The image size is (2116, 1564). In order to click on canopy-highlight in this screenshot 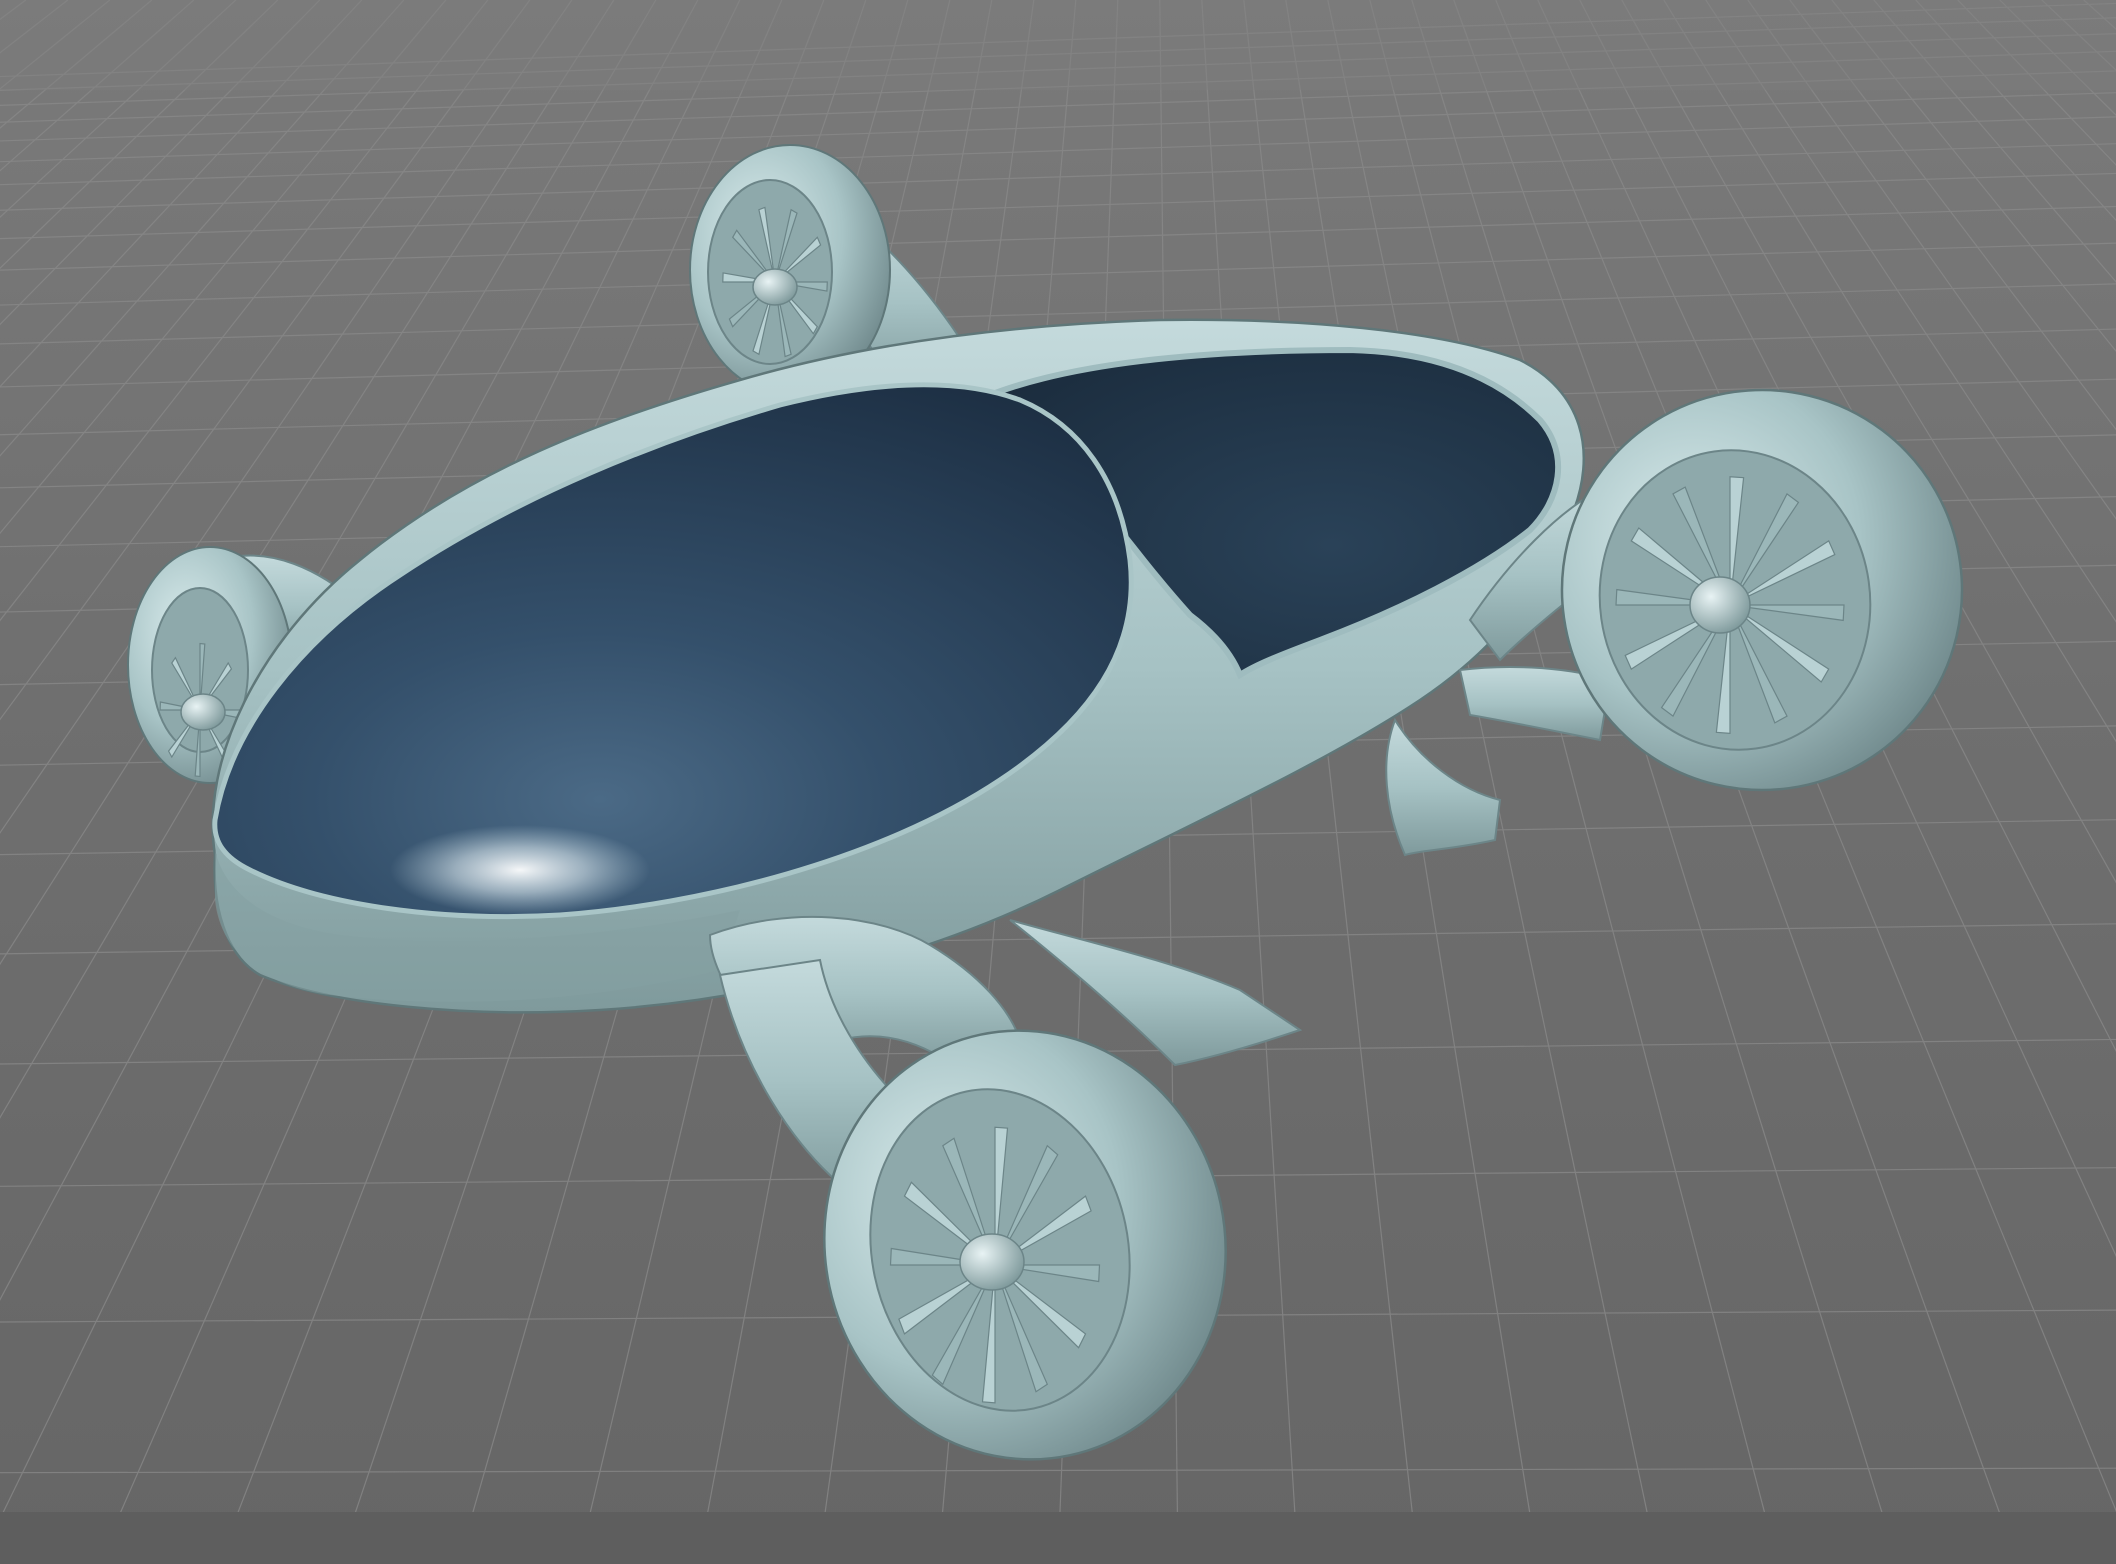, I will do `click(520, 870)`.